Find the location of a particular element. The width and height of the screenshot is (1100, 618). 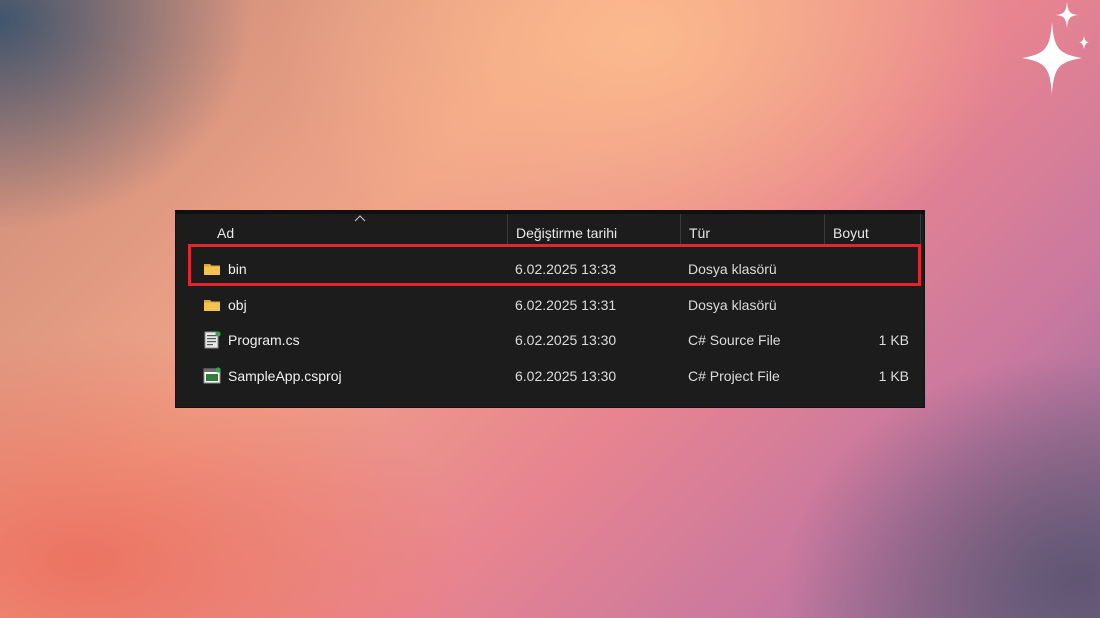

file-row-obj: obj 6.02.2025 13:31 Dosya klasörü is located at coordinates (554, 305).